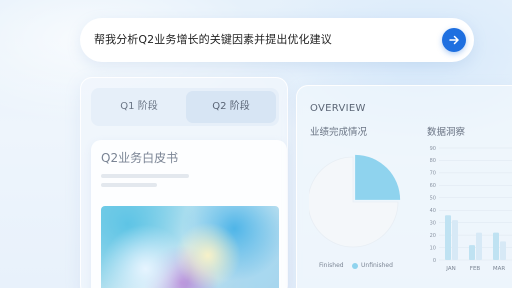  I want to click on y-tick-label: 60, so click(433, 186).